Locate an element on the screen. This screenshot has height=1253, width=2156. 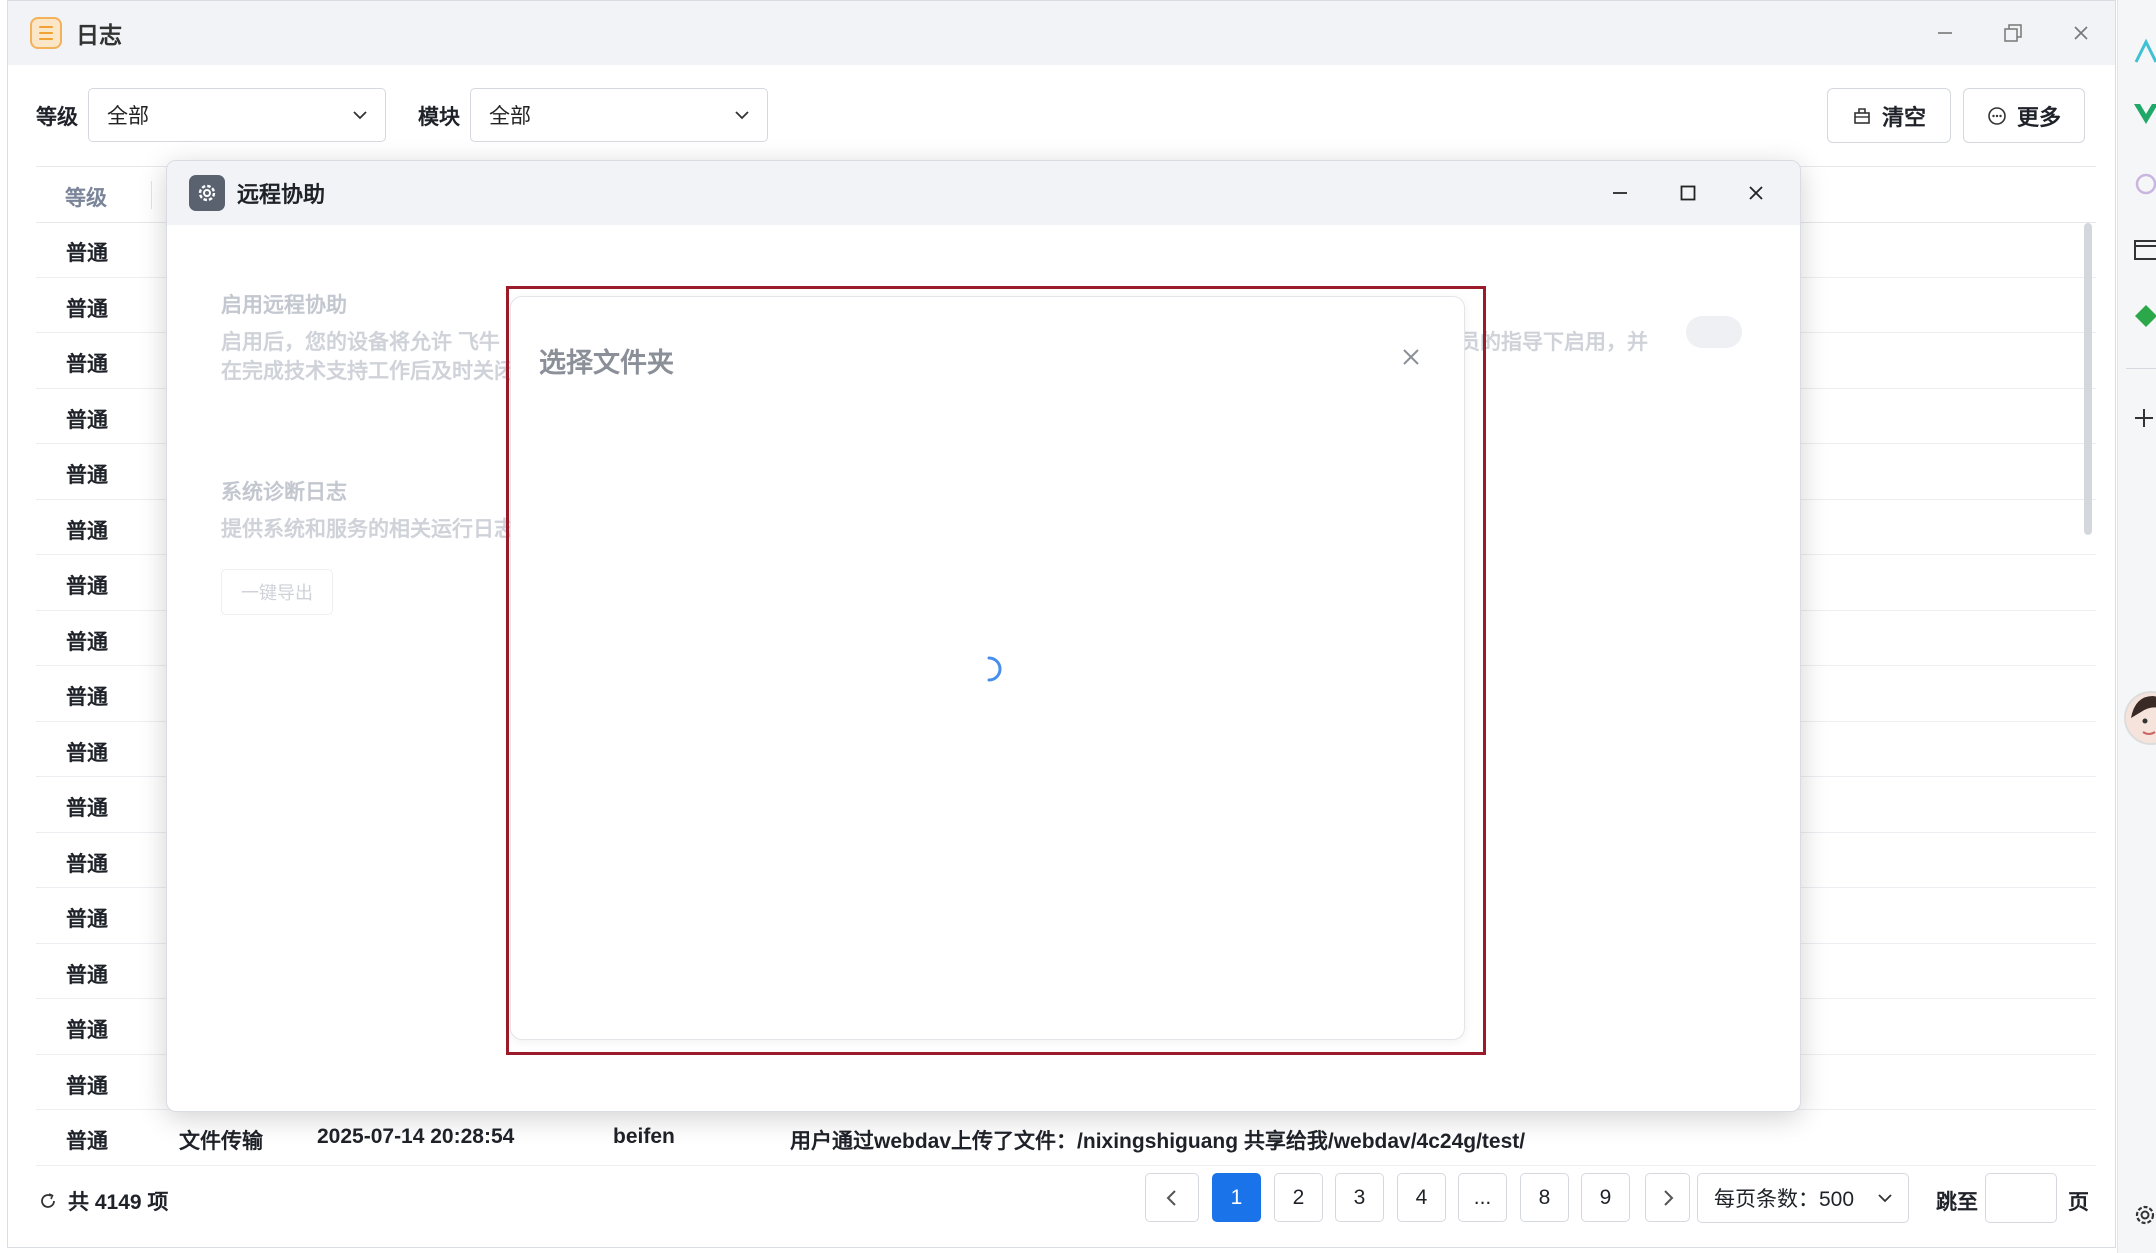
restore-icon is located at coordinates (2013, 33).